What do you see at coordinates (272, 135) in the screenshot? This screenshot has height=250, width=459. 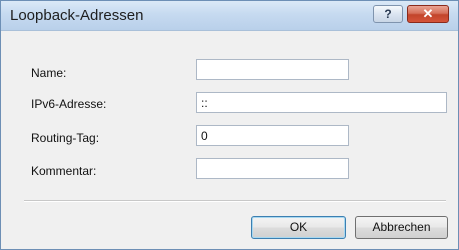 I see `routing-tag-field` at bounding box center [272, 135].